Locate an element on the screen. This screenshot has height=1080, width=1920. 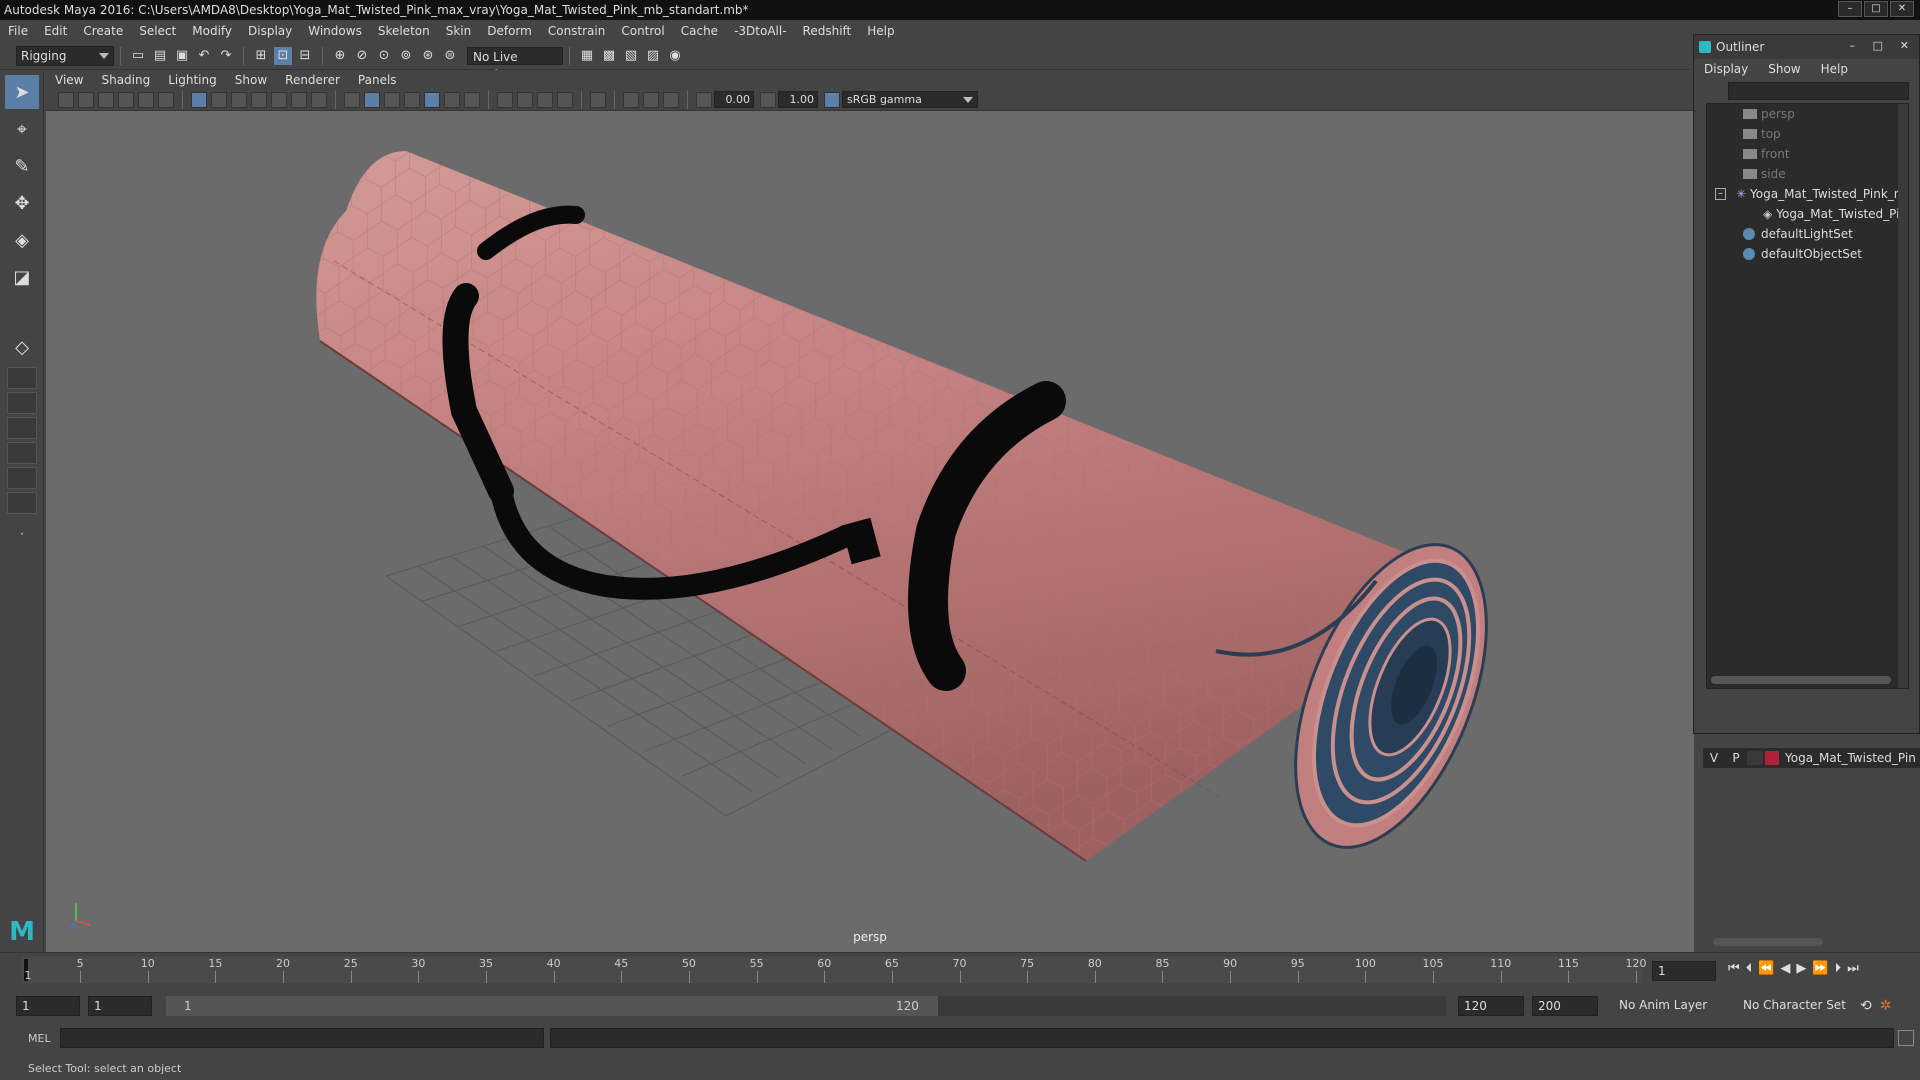
step-back-icon: ⏴ is located at coordinates (1749, 968).